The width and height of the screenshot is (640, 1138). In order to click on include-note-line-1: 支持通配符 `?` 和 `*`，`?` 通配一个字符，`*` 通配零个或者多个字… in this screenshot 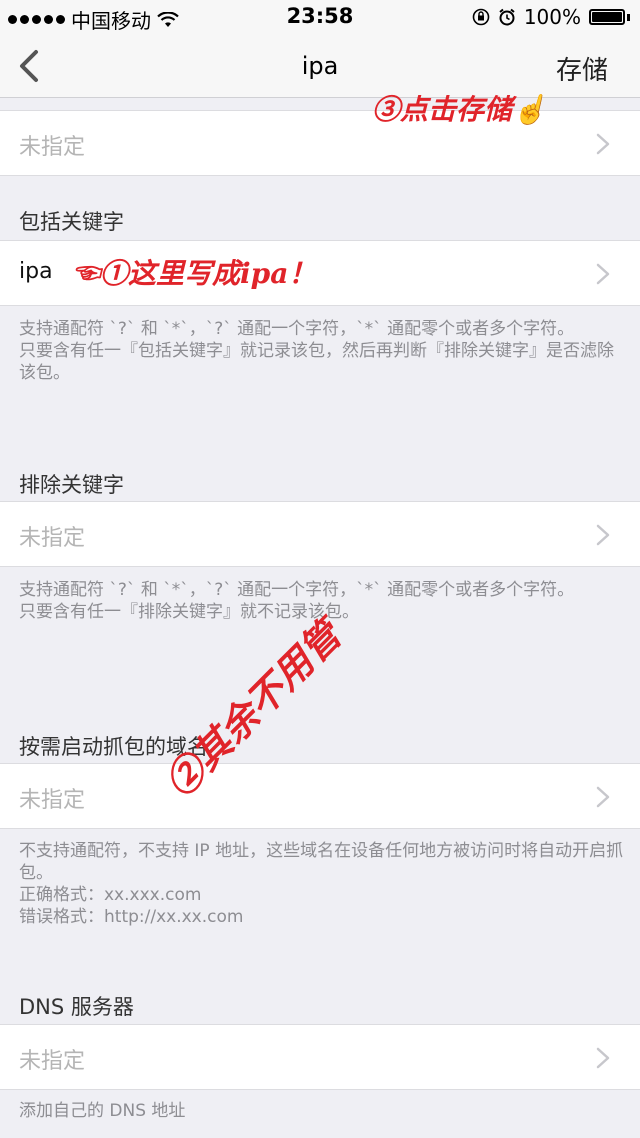, I will do `click(297, 329)`.